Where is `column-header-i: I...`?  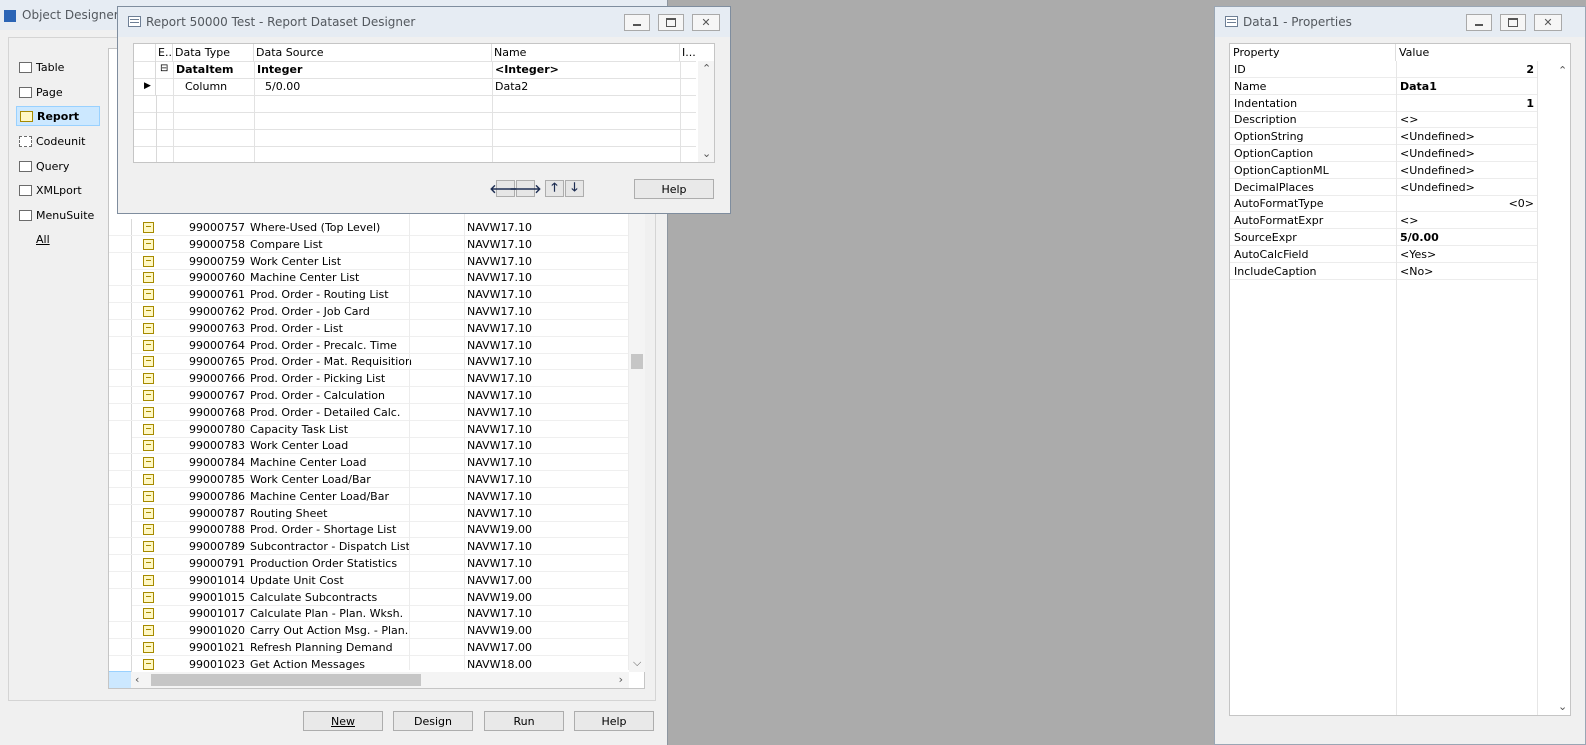 column-header-i: I... is located at coordinates (689, 52).